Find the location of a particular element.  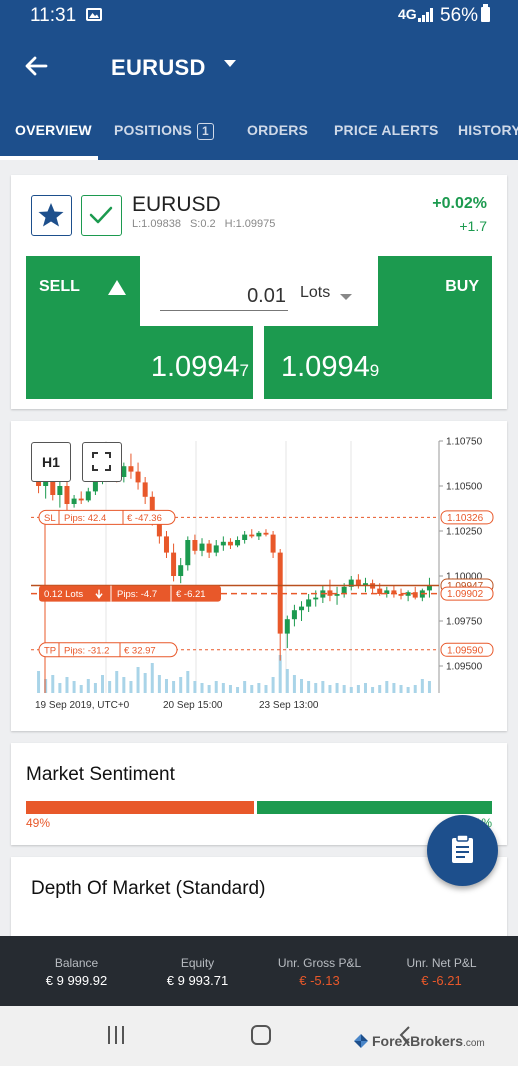

timeframe-button: H1 is located at coordinates (51, 462).